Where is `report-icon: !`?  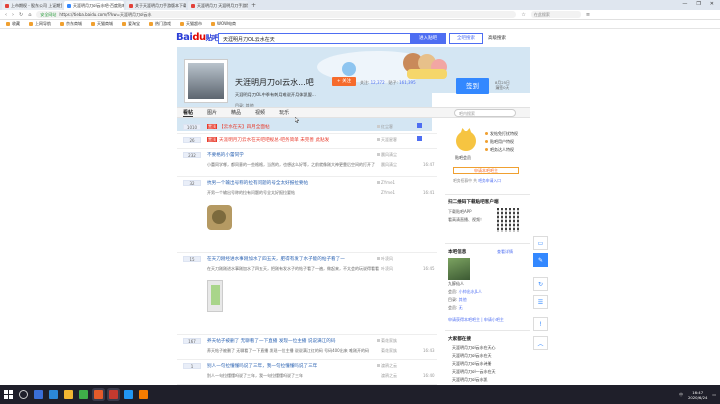 report-icon: ! is located at coordinates (540, 324).